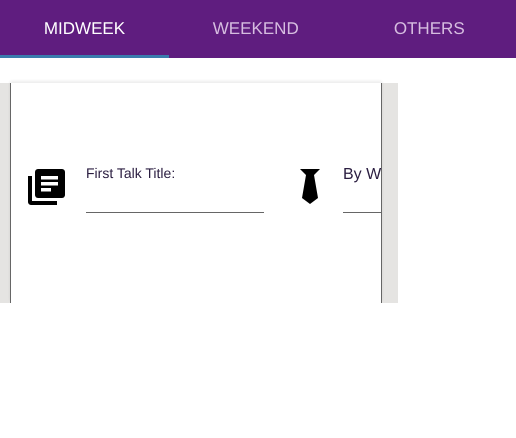  Describe the element at coordinates (84, 29) in the screenshot. I see `tab: MIDWEEK` at that location.